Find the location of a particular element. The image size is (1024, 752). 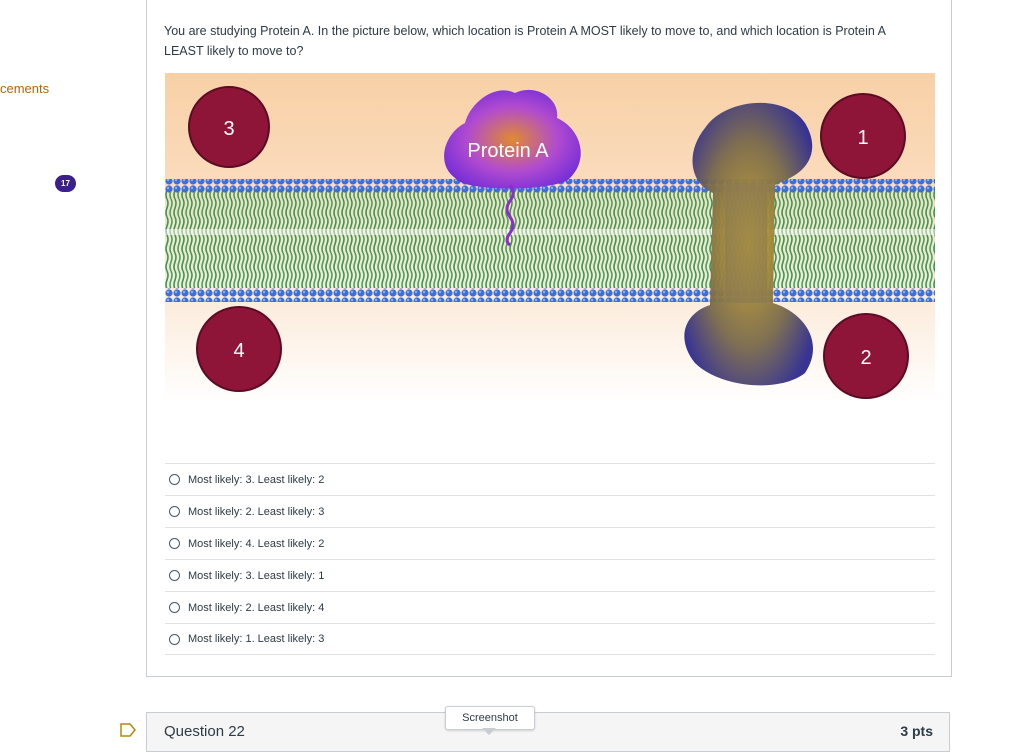

lipid-tails is located at coordinates (550, 238).